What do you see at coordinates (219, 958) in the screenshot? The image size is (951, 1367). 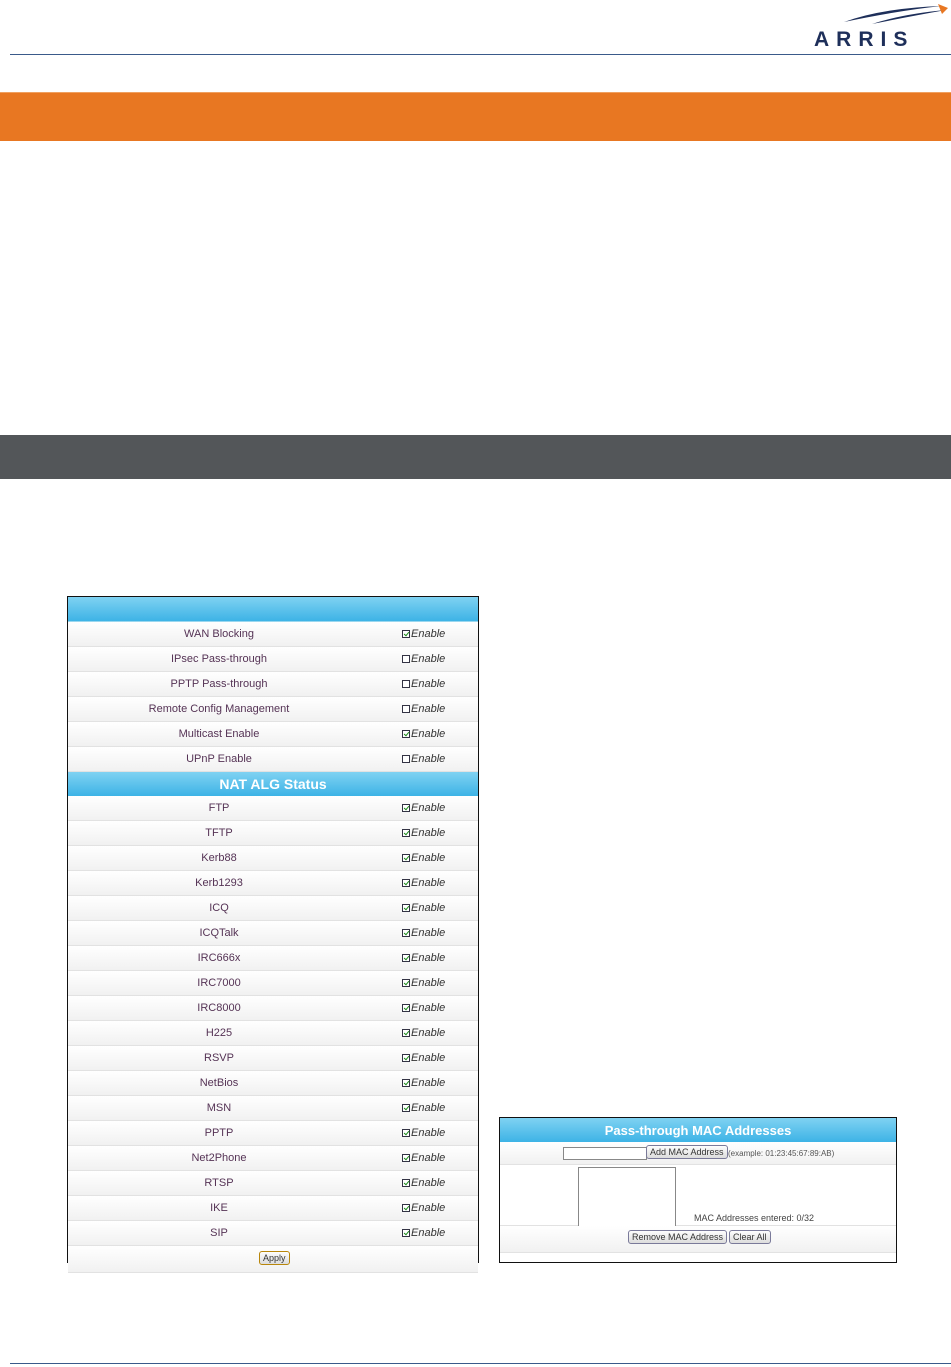 I see `setting-label: IRC666x` at bounding box center [219, 958].